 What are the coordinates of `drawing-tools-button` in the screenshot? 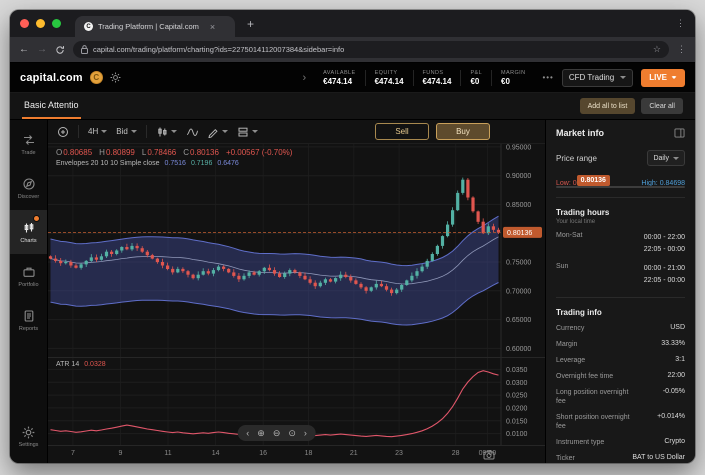 It's located at (217, 132).